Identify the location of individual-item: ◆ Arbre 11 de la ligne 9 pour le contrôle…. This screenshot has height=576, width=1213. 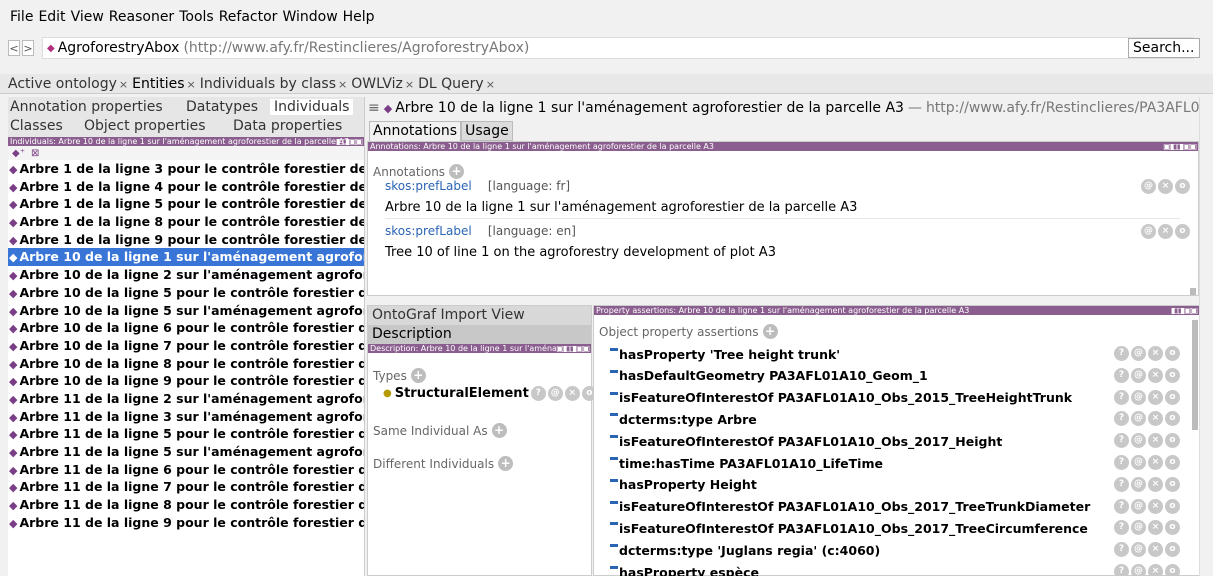
(186, 523).